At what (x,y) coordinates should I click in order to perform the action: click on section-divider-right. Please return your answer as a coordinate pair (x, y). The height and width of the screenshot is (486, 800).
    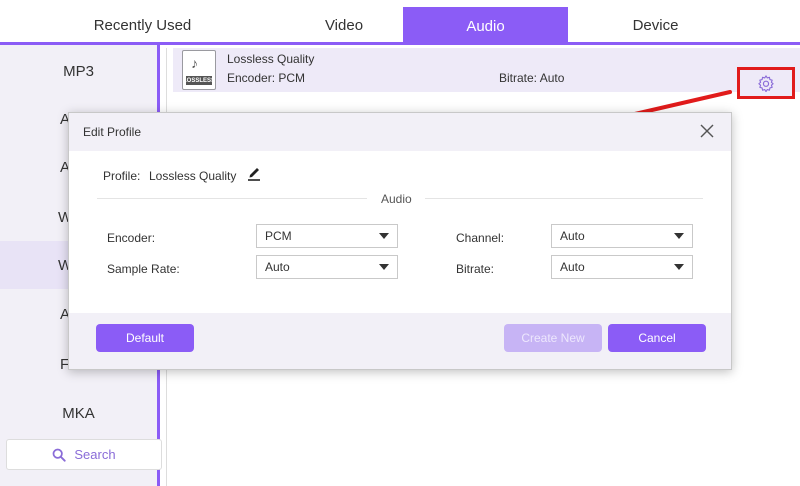
    Looking at the image, I should click on (564, 198).